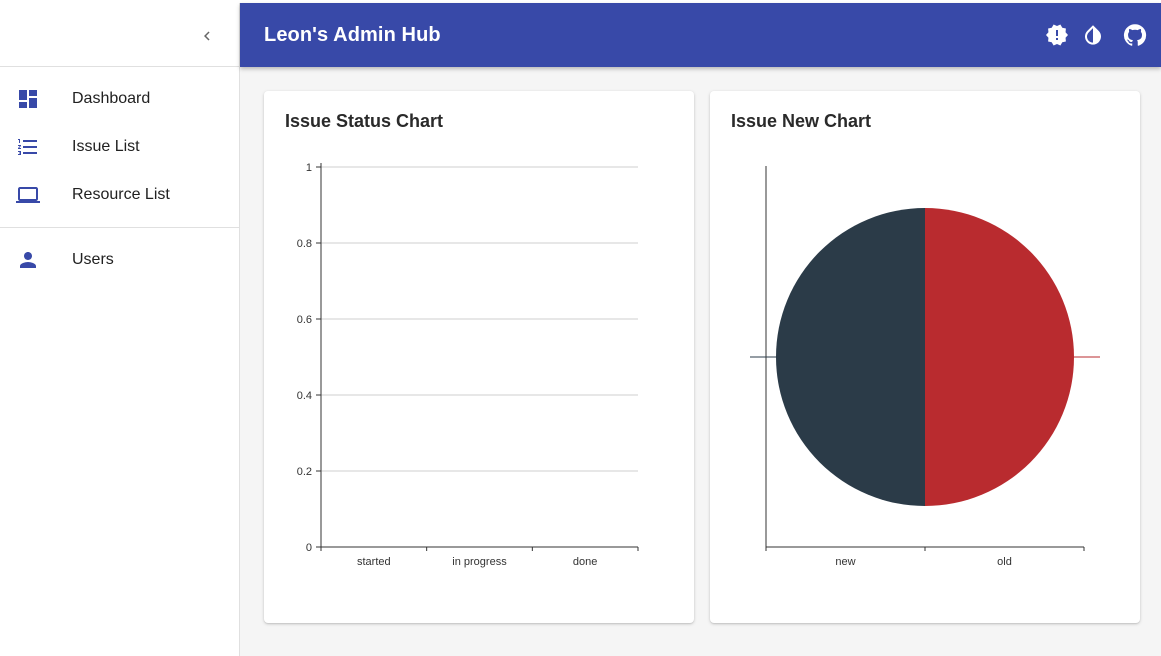  Describe the element at coordinates (28, 147) in the screenshot. I see `list-icon` at that location.